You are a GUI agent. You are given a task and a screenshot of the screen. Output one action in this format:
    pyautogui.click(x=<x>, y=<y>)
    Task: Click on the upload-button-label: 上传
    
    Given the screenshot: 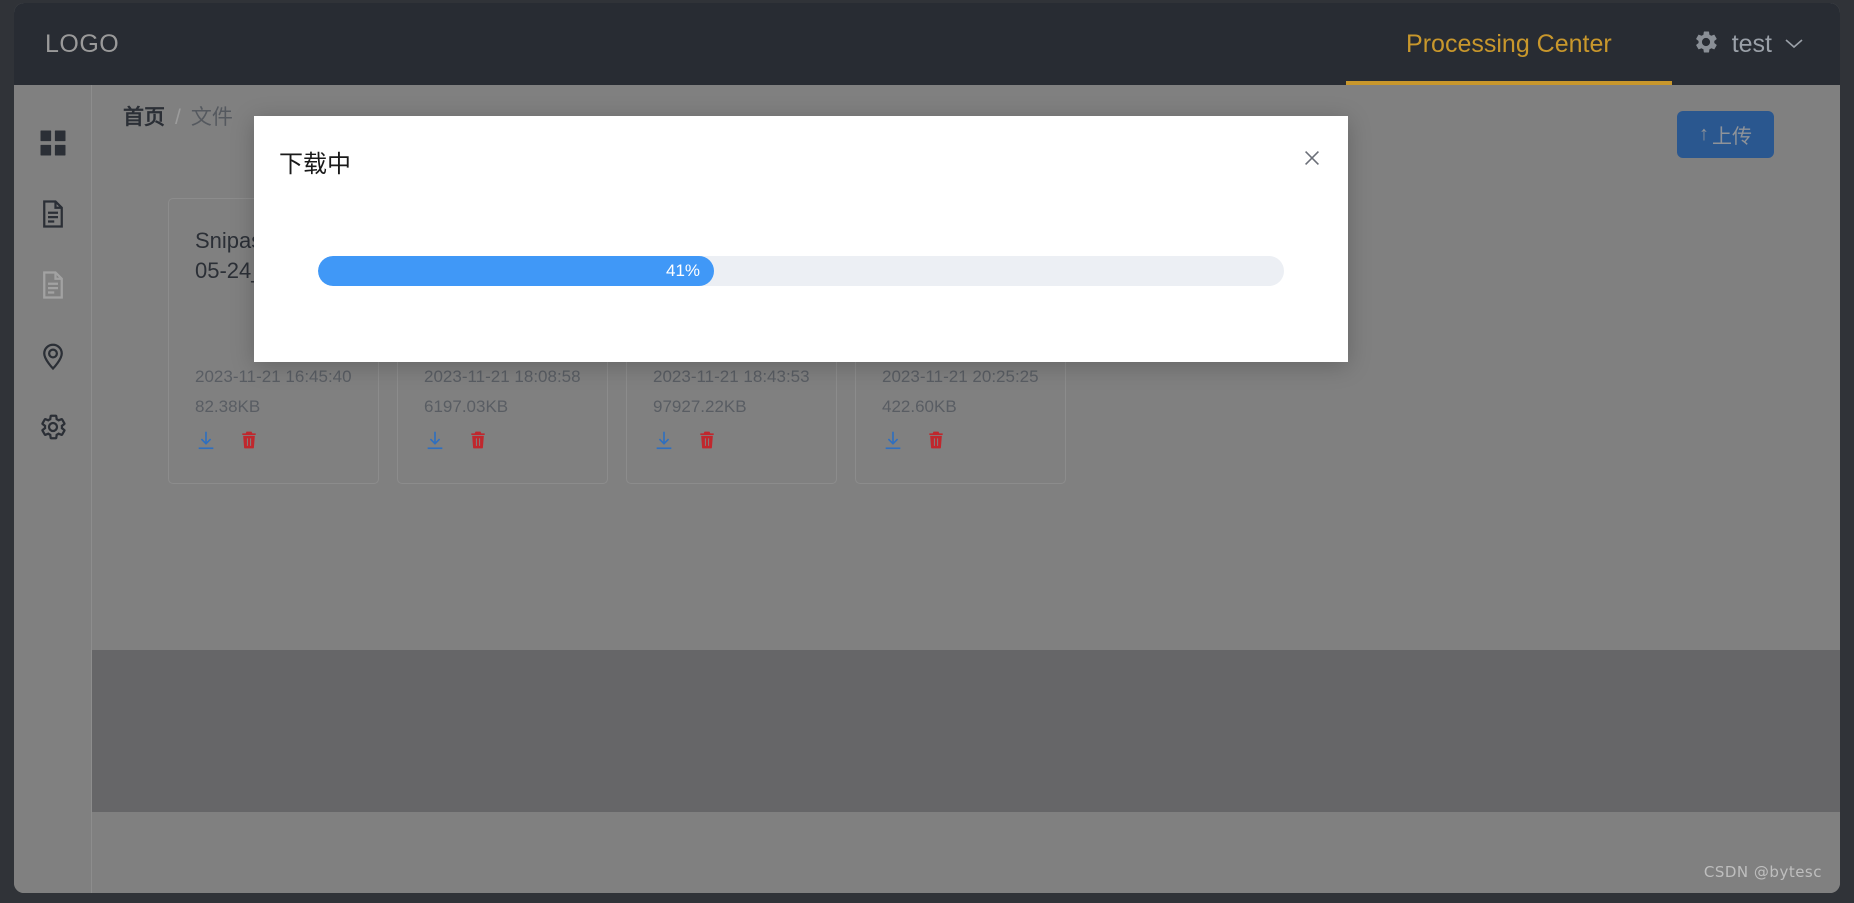 What is the action you would take?
    pyautogui.click(x=1732, y=137)
    